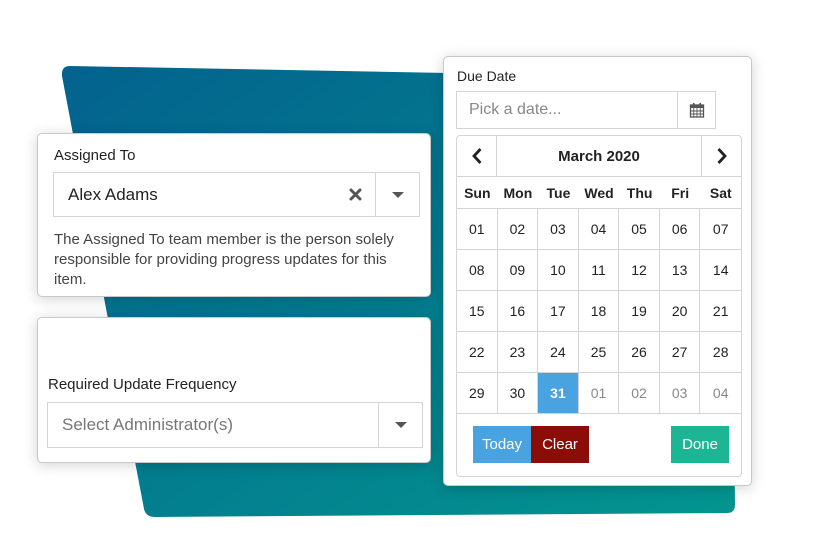  I want to click on calendar-day: 18, so click(599, 311).